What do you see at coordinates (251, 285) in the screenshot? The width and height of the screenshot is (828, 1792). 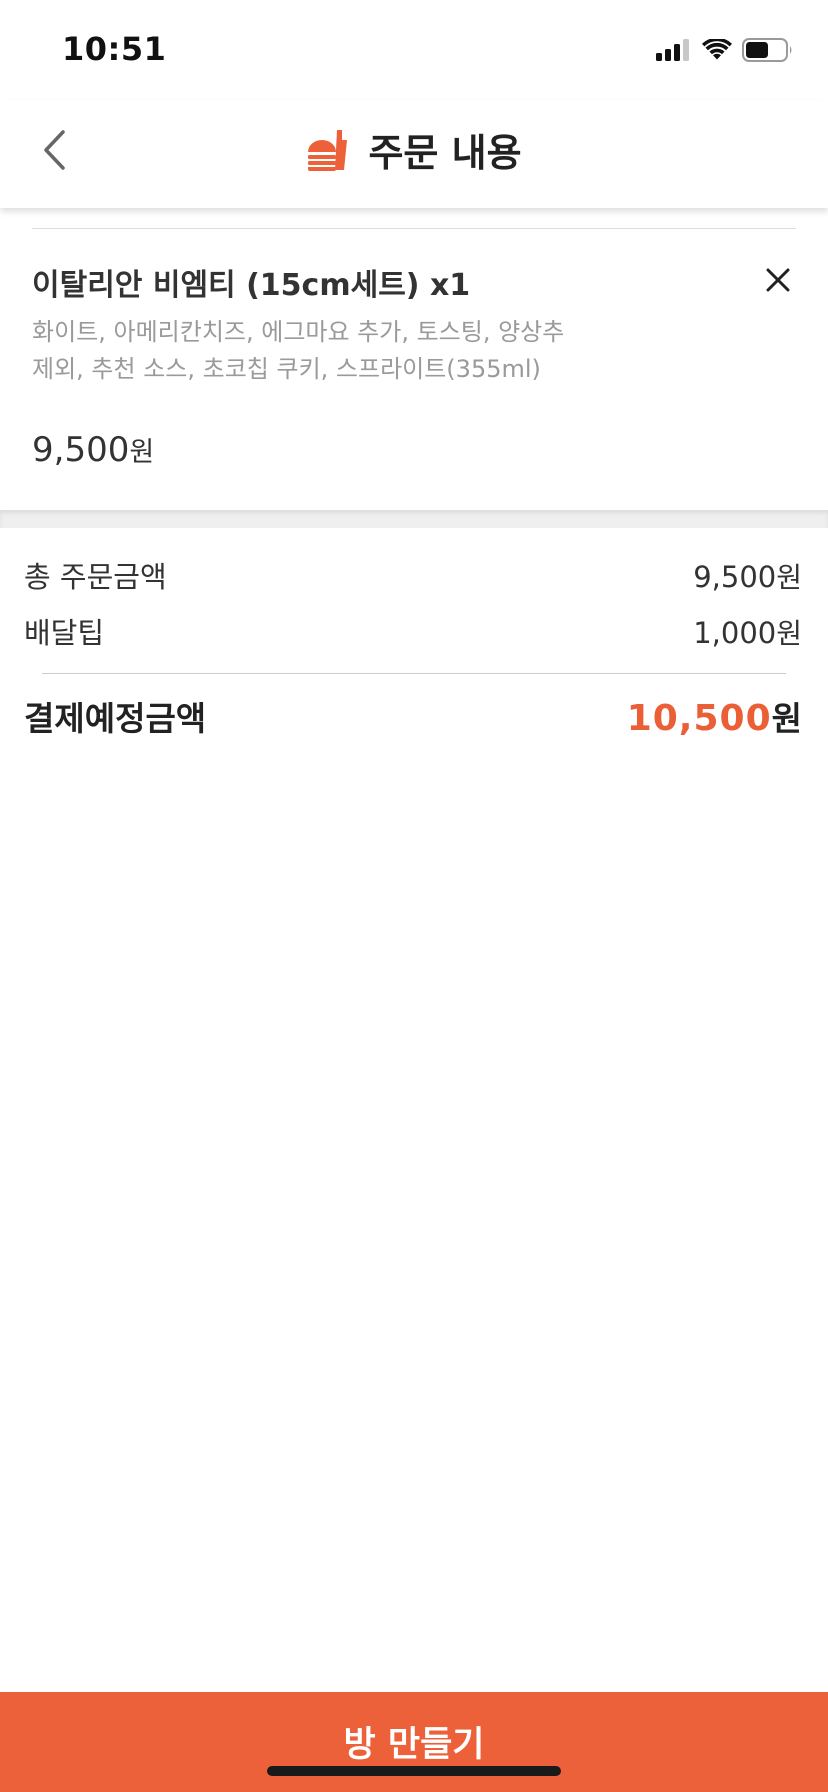 I see `item-name: 이탈리안 비엠티 (15cm세트) x1` at bounding box center [251, 285].